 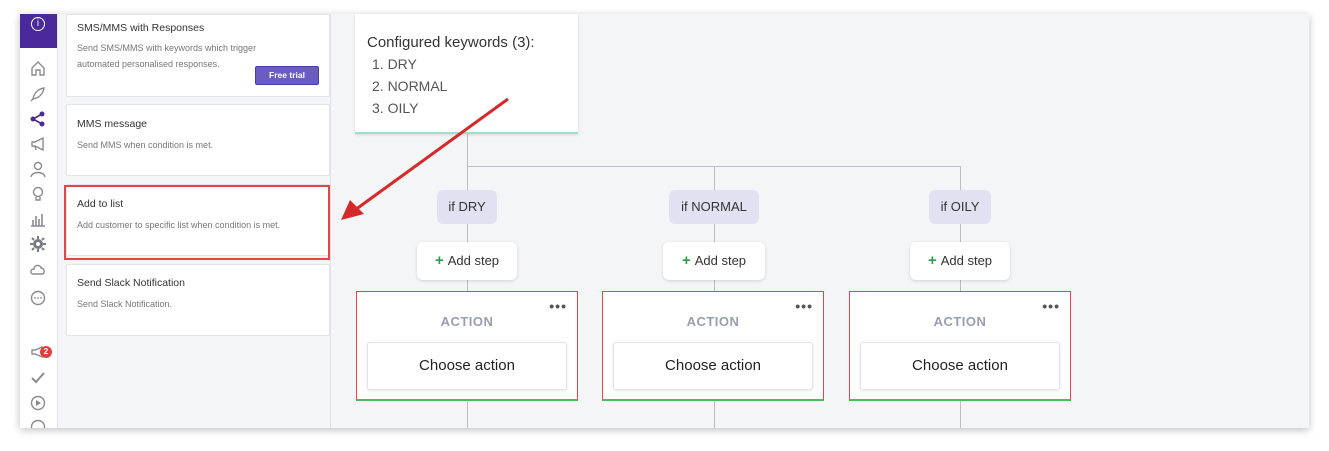 I want to click on rocket-icon, so click(x=38, y=94).